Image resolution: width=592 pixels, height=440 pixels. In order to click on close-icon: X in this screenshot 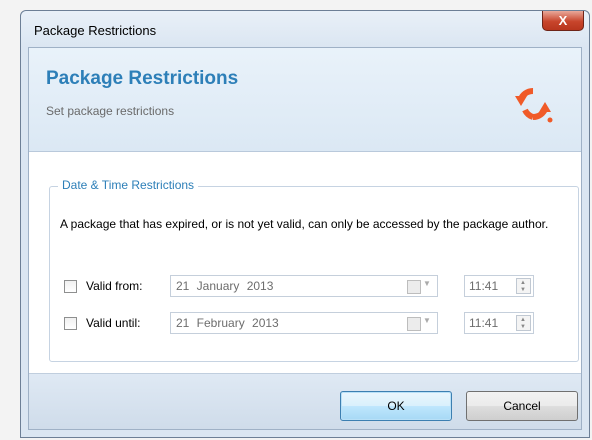, I will do `click(563, 20)`.